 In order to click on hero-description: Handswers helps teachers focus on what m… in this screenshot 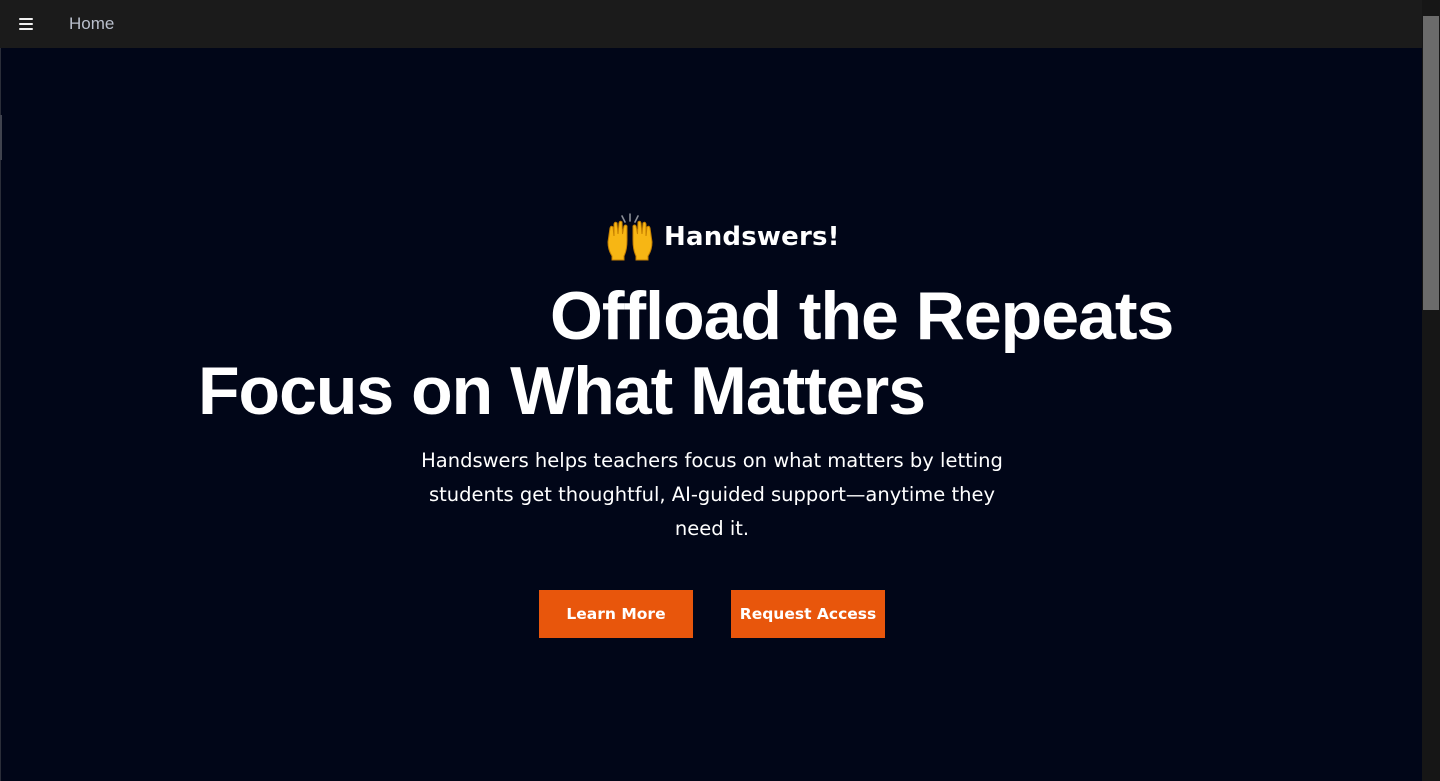, I will do `click(712, 494)`.